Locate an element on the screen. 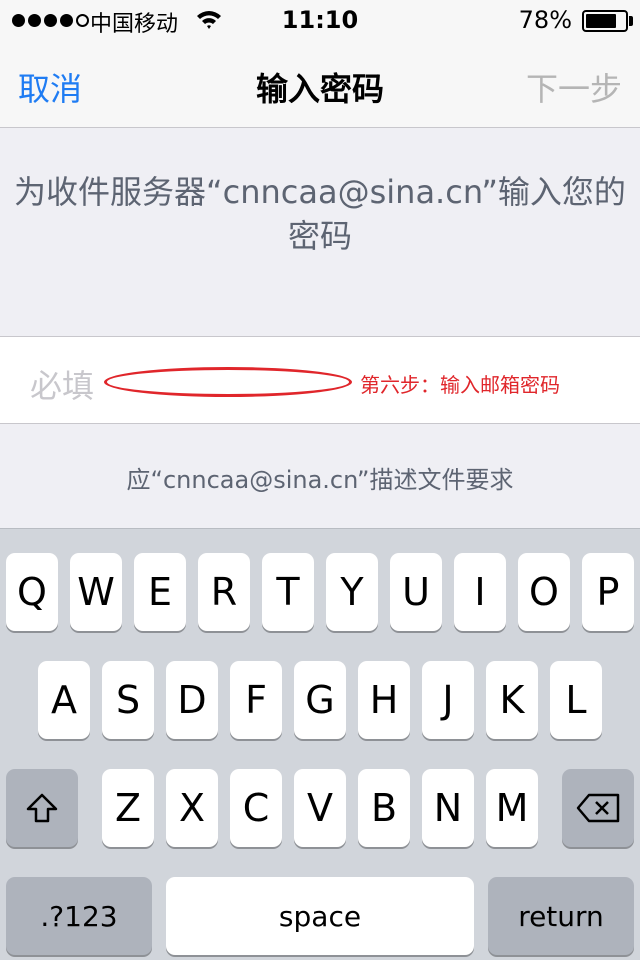 Image resolution: width=640 pixels, height=960 pixels. key-n: N is located at coordinates (448, 808).